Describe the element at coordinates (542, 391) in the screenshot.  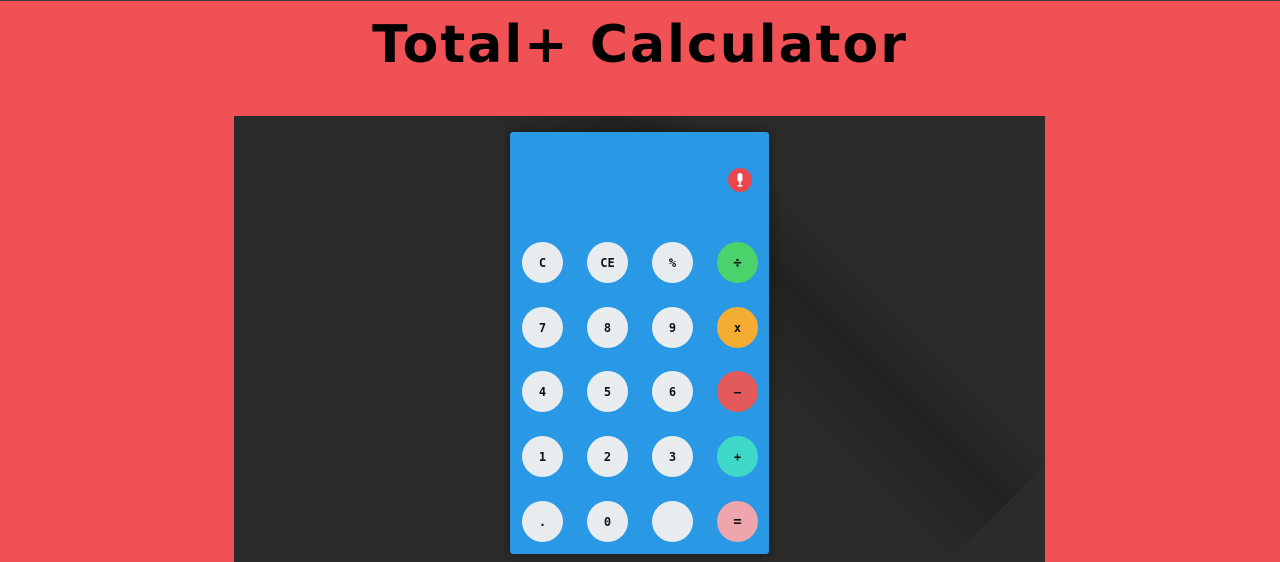
I see `four-button: 4` at that location.